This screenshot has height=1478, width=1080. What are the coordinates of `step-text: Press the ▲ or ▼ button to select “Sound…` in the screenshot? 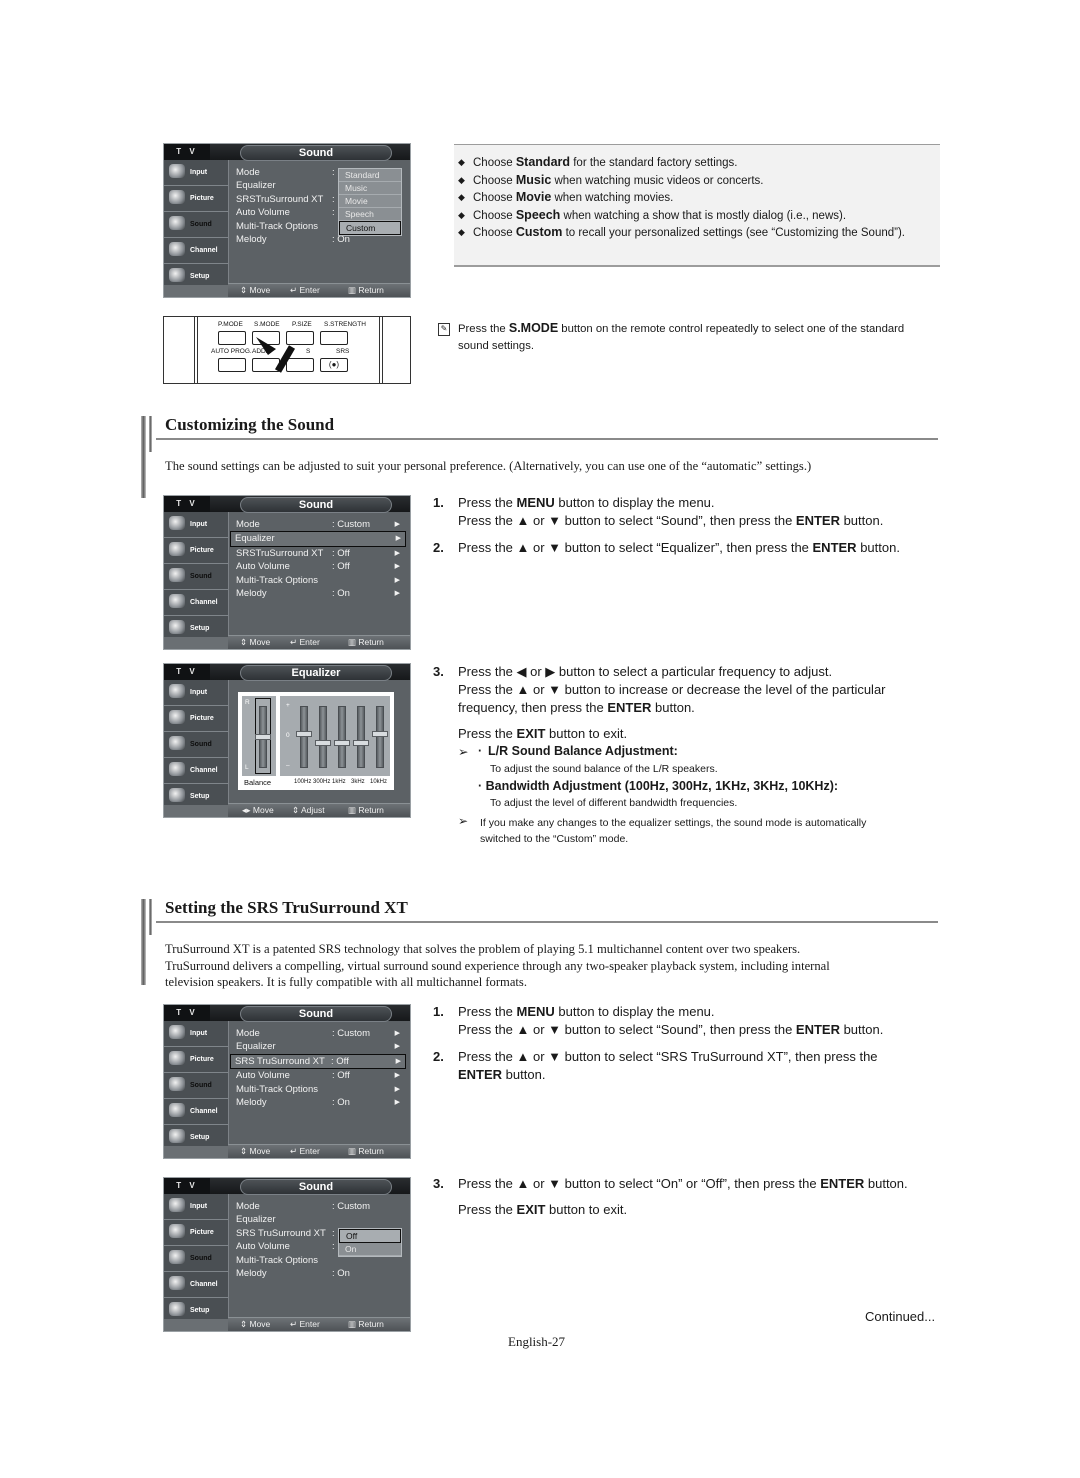 It's located at (671, 520).